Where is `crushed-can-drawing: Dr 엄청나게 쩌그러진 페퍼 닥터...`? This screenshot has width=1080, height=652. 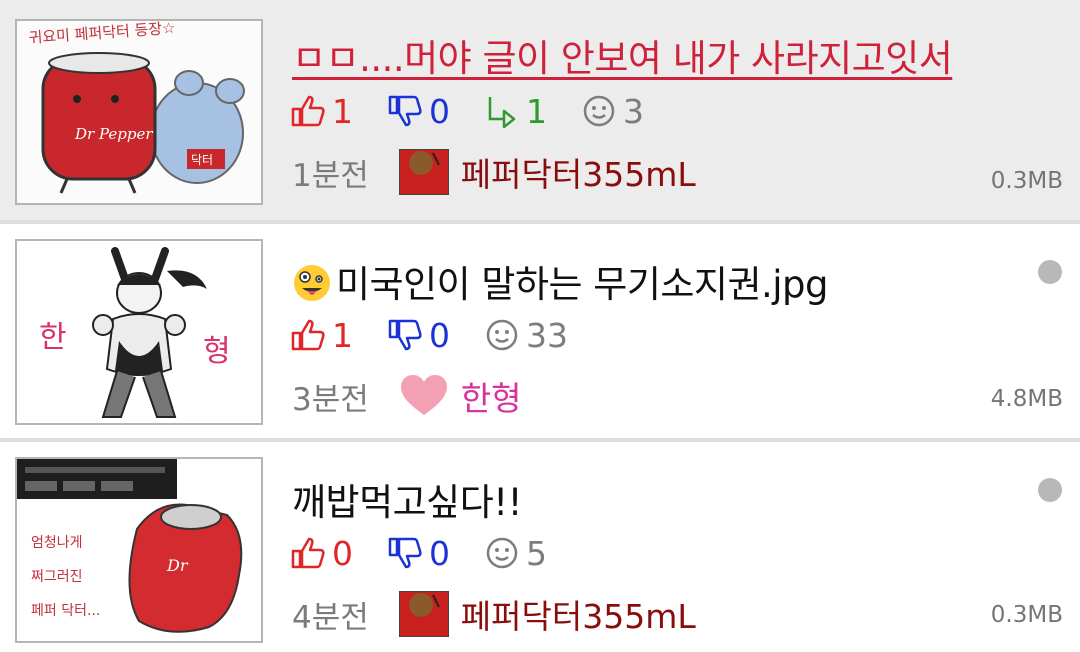 crushed-can-drawing: Dr 엄청나게 쩌그러진 페퍼 닥터... is located at coordinates (139, 550).